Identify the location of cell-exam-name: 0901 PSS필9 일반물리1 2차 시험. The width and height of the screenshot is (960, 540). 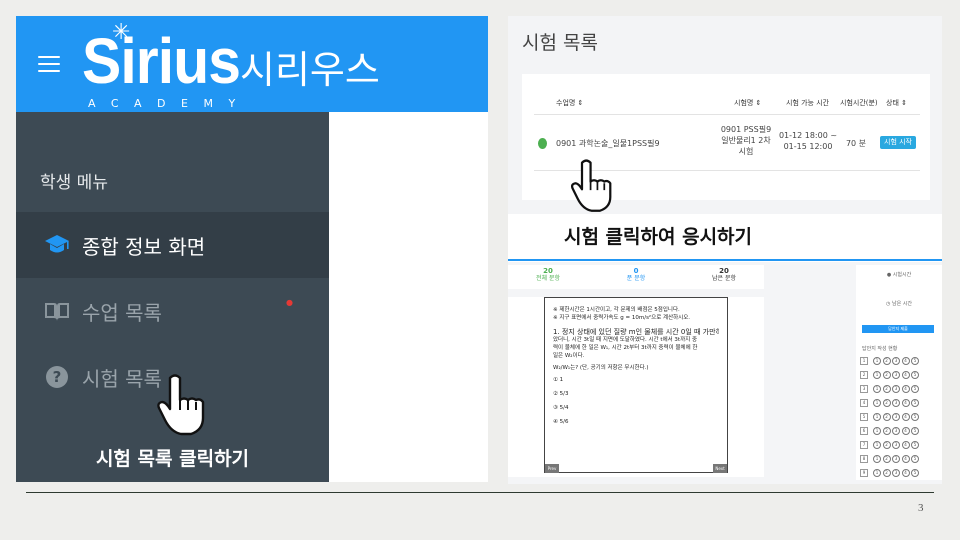
(746, 140).